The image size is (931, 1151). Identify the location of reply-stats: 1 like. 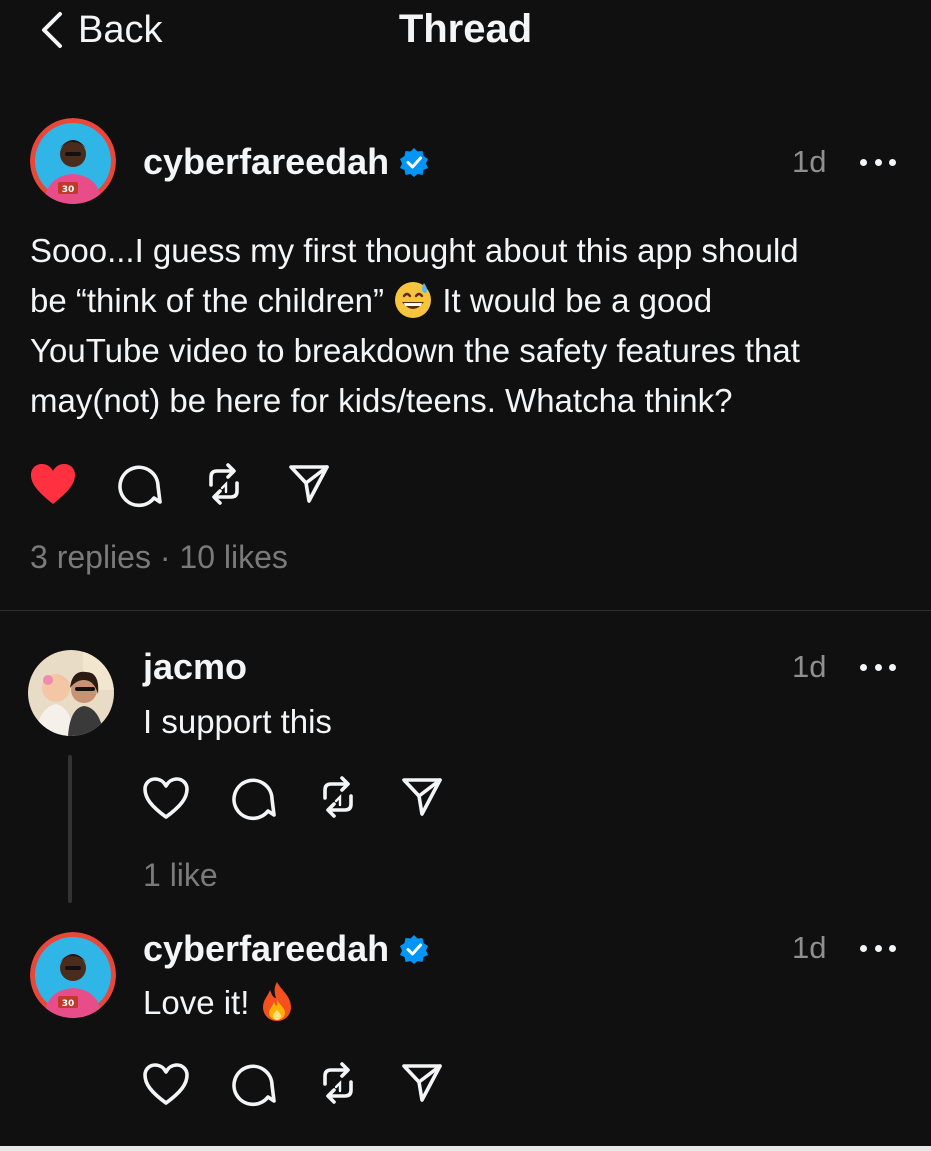
(180, 875).